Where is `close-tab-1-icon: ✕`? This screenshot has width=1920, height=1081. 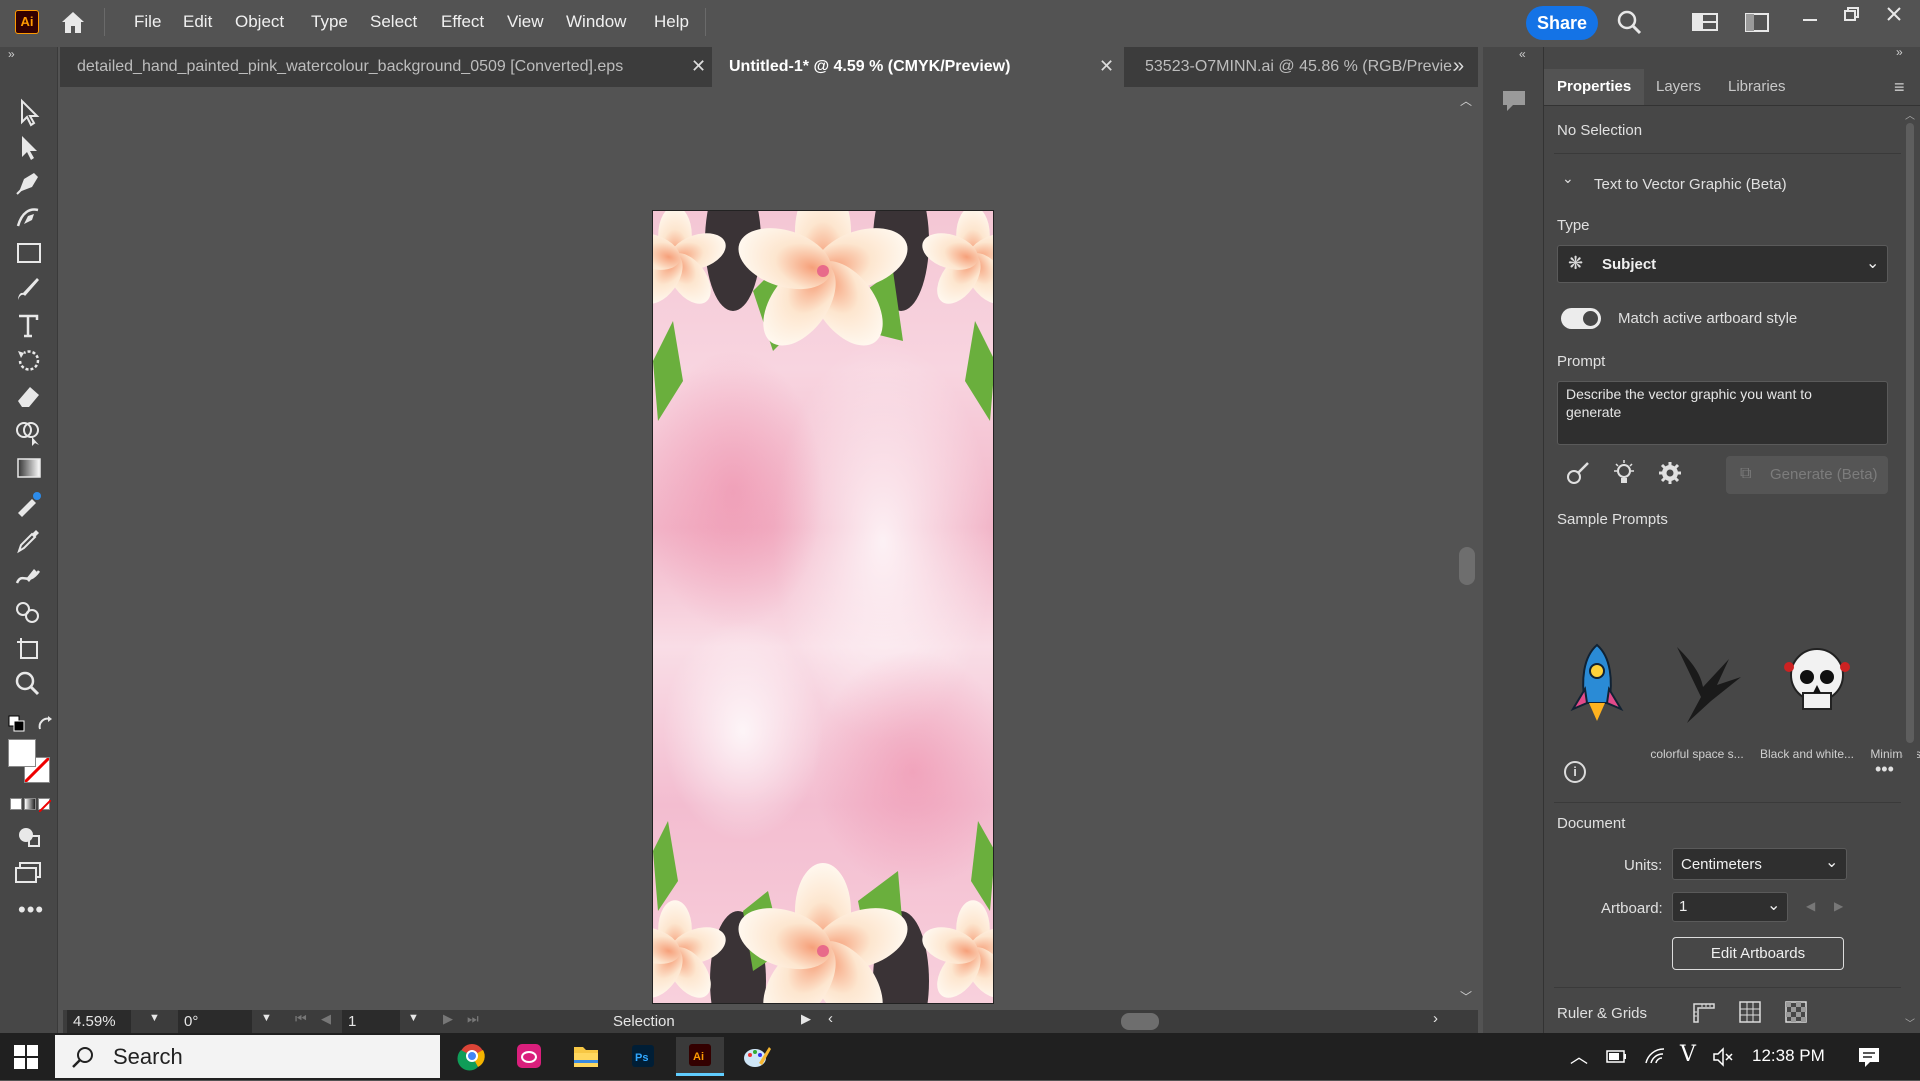 close-tab-1-icon: ✕ is located at coordinates (698, 66).